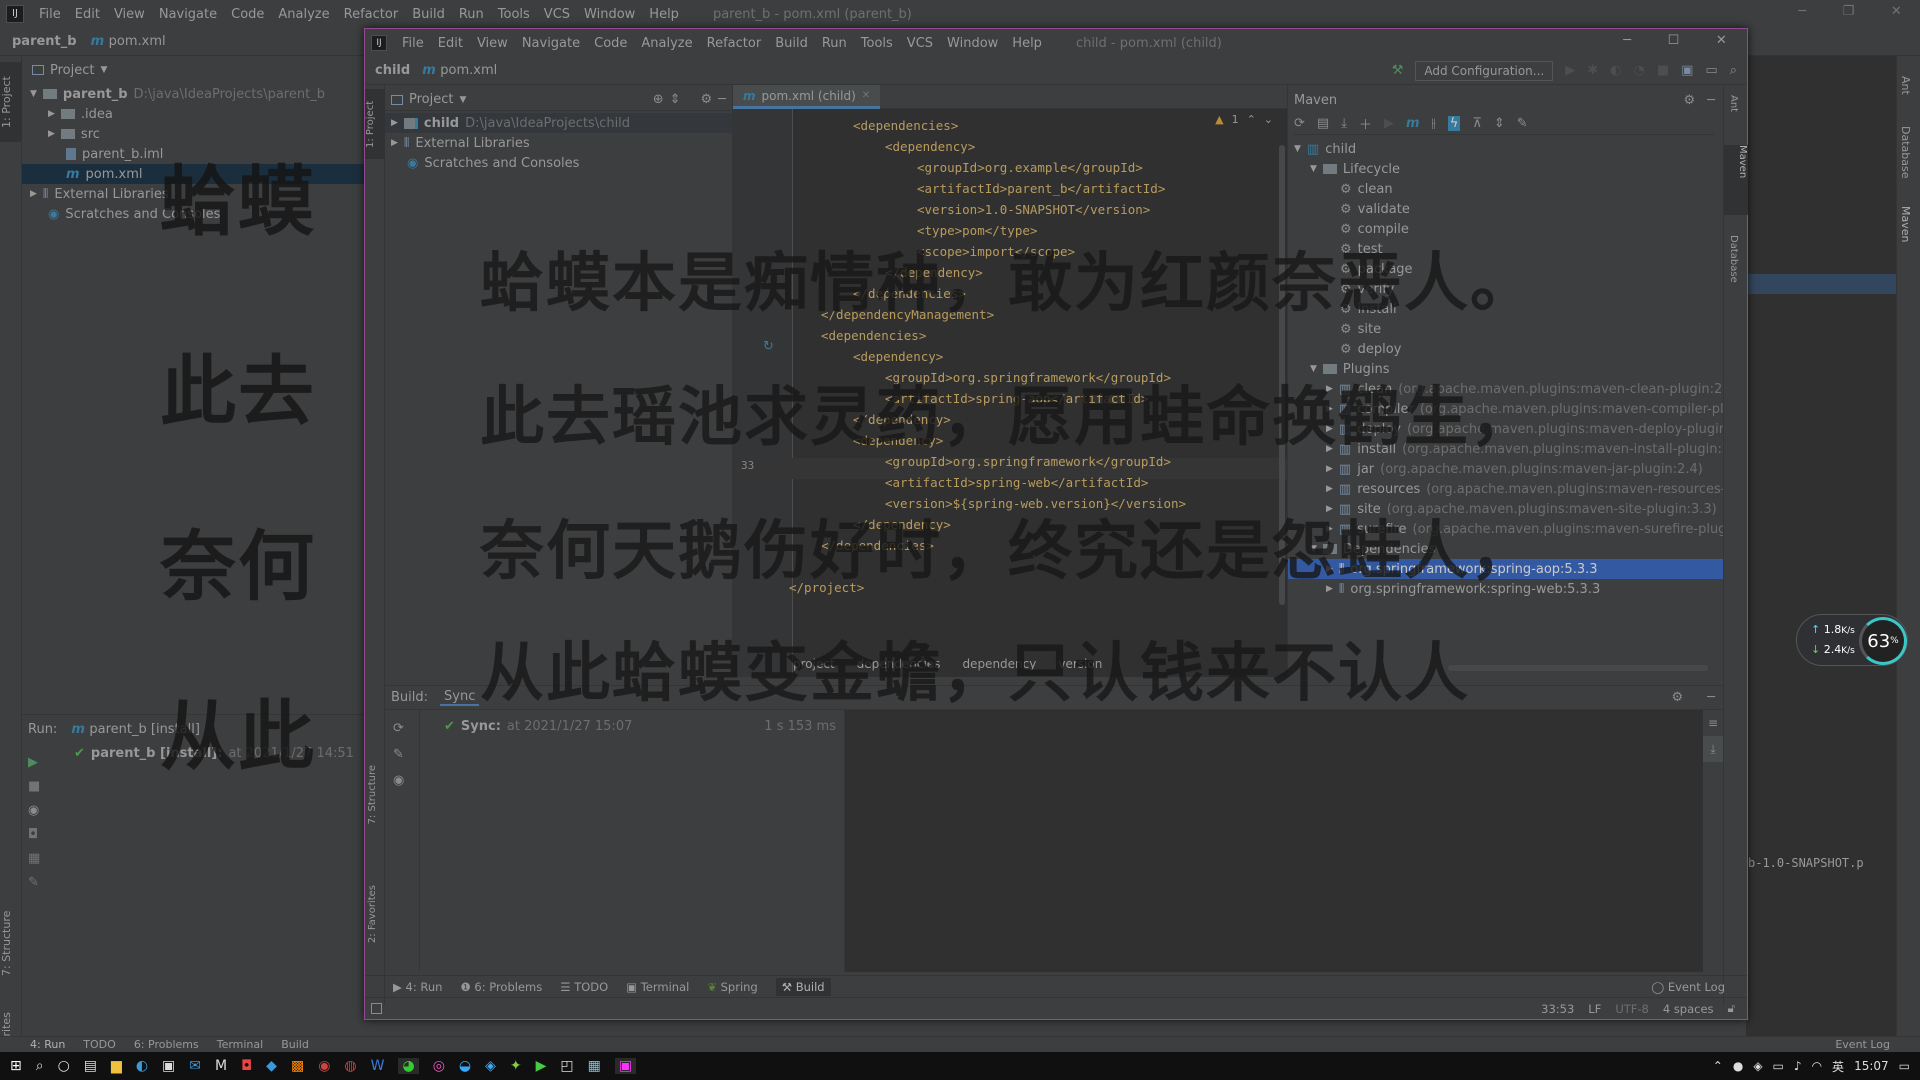 The image size is (1920, 1080). Describe the element at coordinates (501, 987) in the screenshot. I see `fg-tab-problems: ❶ 6: Problems` at that location.